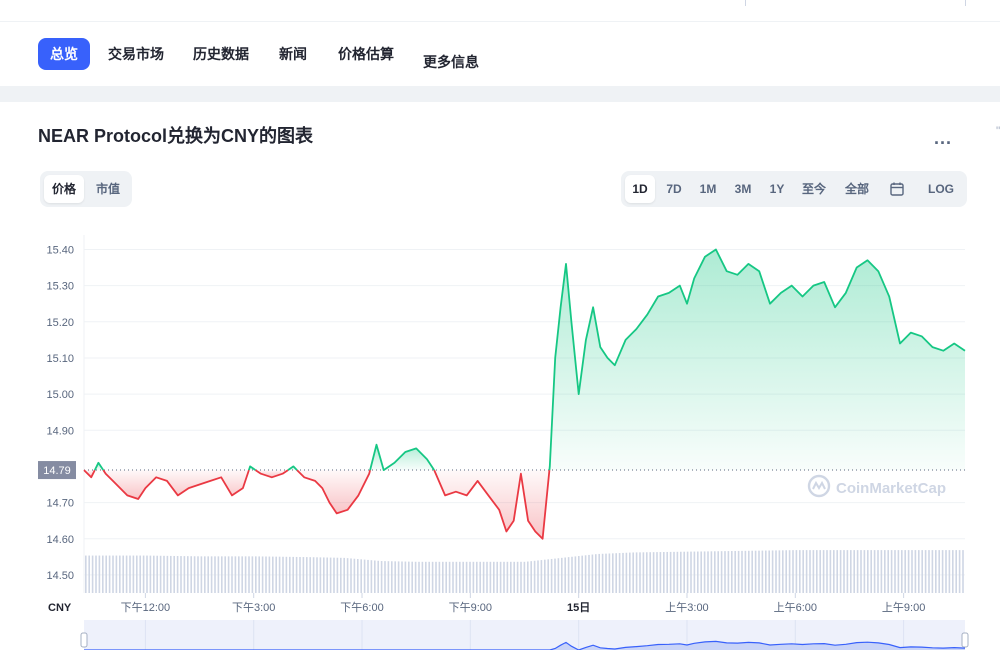 Image resolution: width=1000 pixels, height=650 pixels. I want to click on x-tick-label: 下午6:00, so click(361, 607).